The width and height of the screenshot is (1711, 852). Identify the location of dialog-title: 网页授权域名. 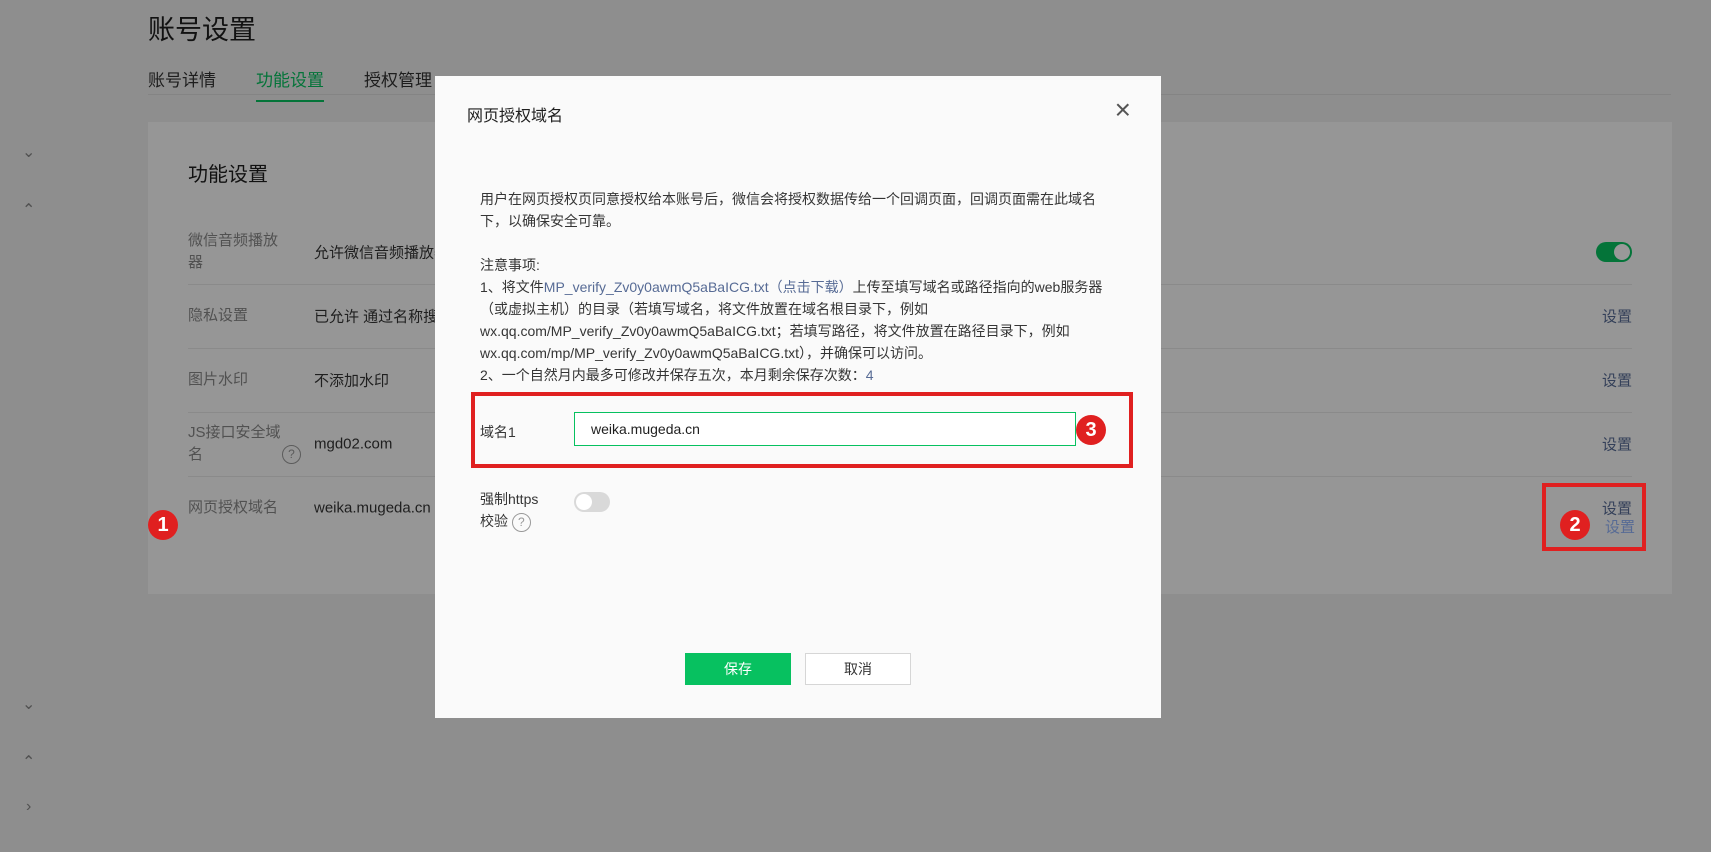
(515, 116).